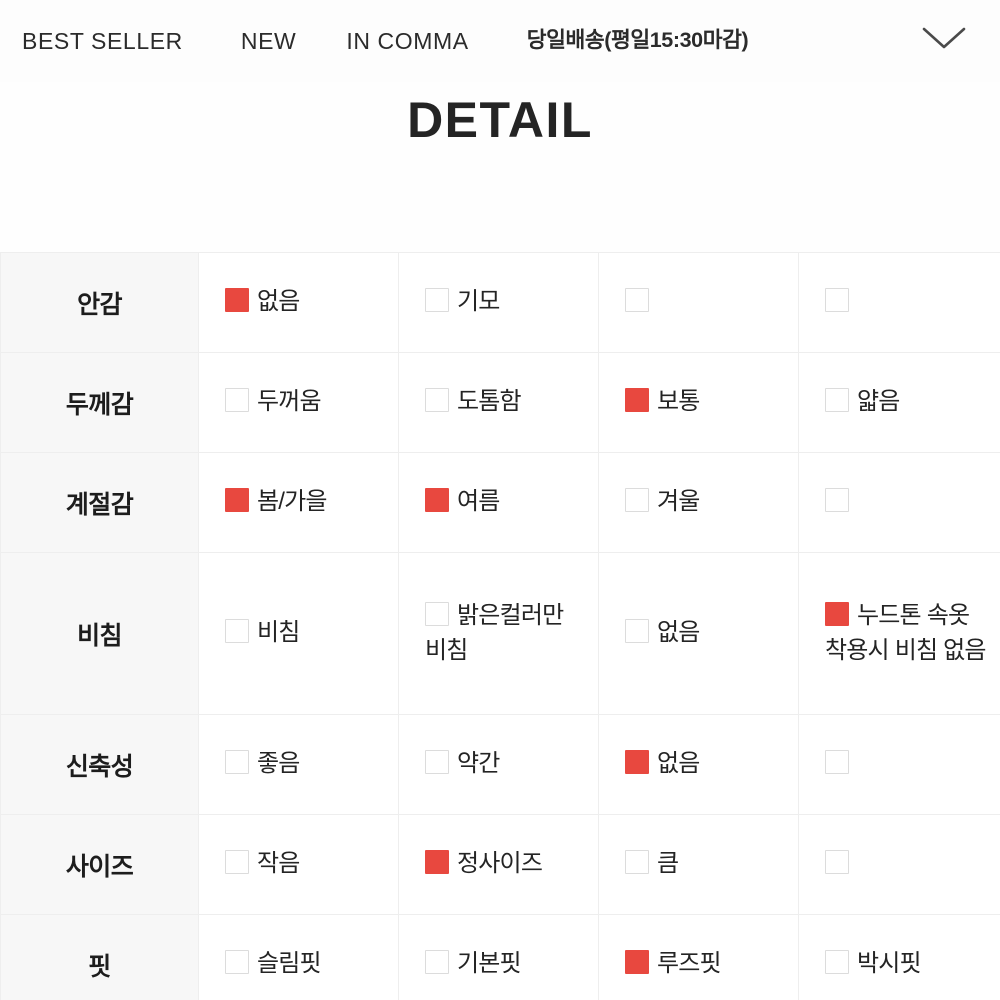 The height and width of the screenshot is (1000, 1000). I want to click on spec-option-cell: 보통, so click(698, 402).